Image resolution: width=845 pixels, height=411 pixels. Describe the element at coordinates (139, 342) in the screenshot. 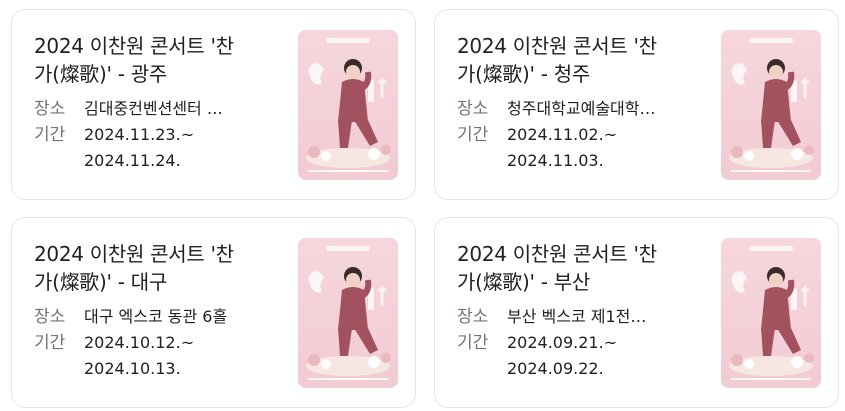

I see `period-start: 2024.10.12.~` at that location.